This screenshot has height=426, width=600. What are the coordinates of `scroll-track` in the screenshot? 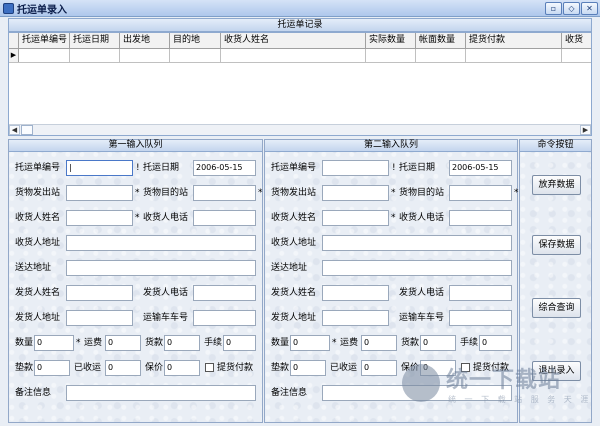 It's located at (306, 130).